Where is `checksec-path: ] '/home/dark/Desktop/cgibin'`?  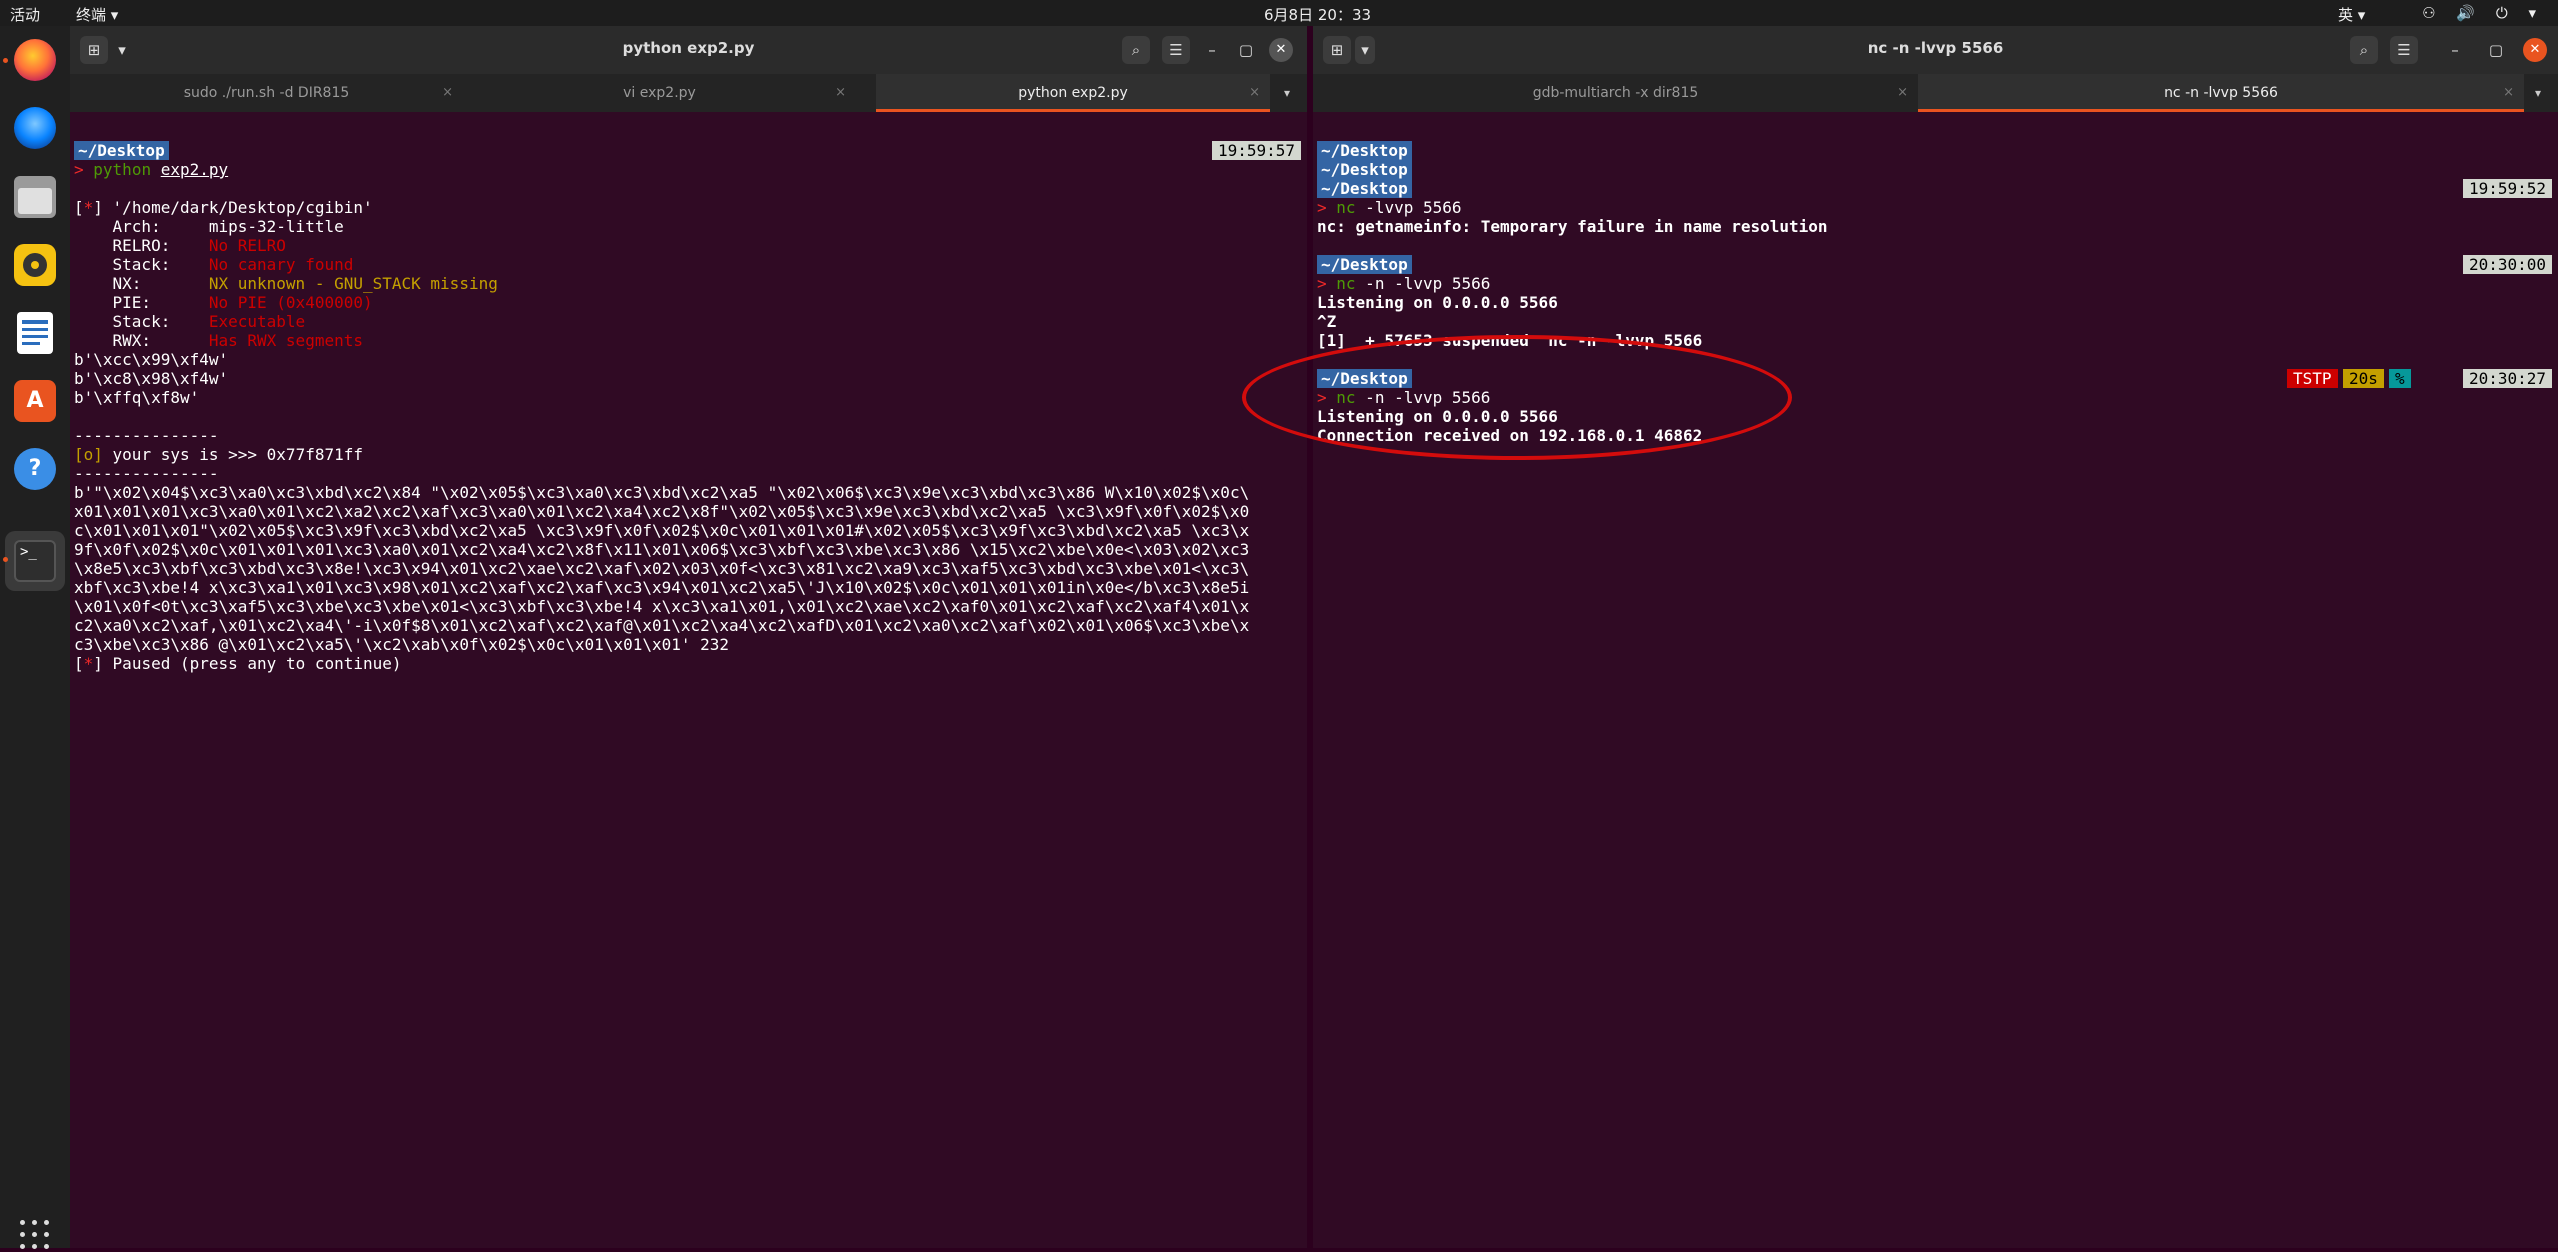
checksec-path: ] '/home/dark/Desktop/cgibin' is located at coordinates (233, 207).